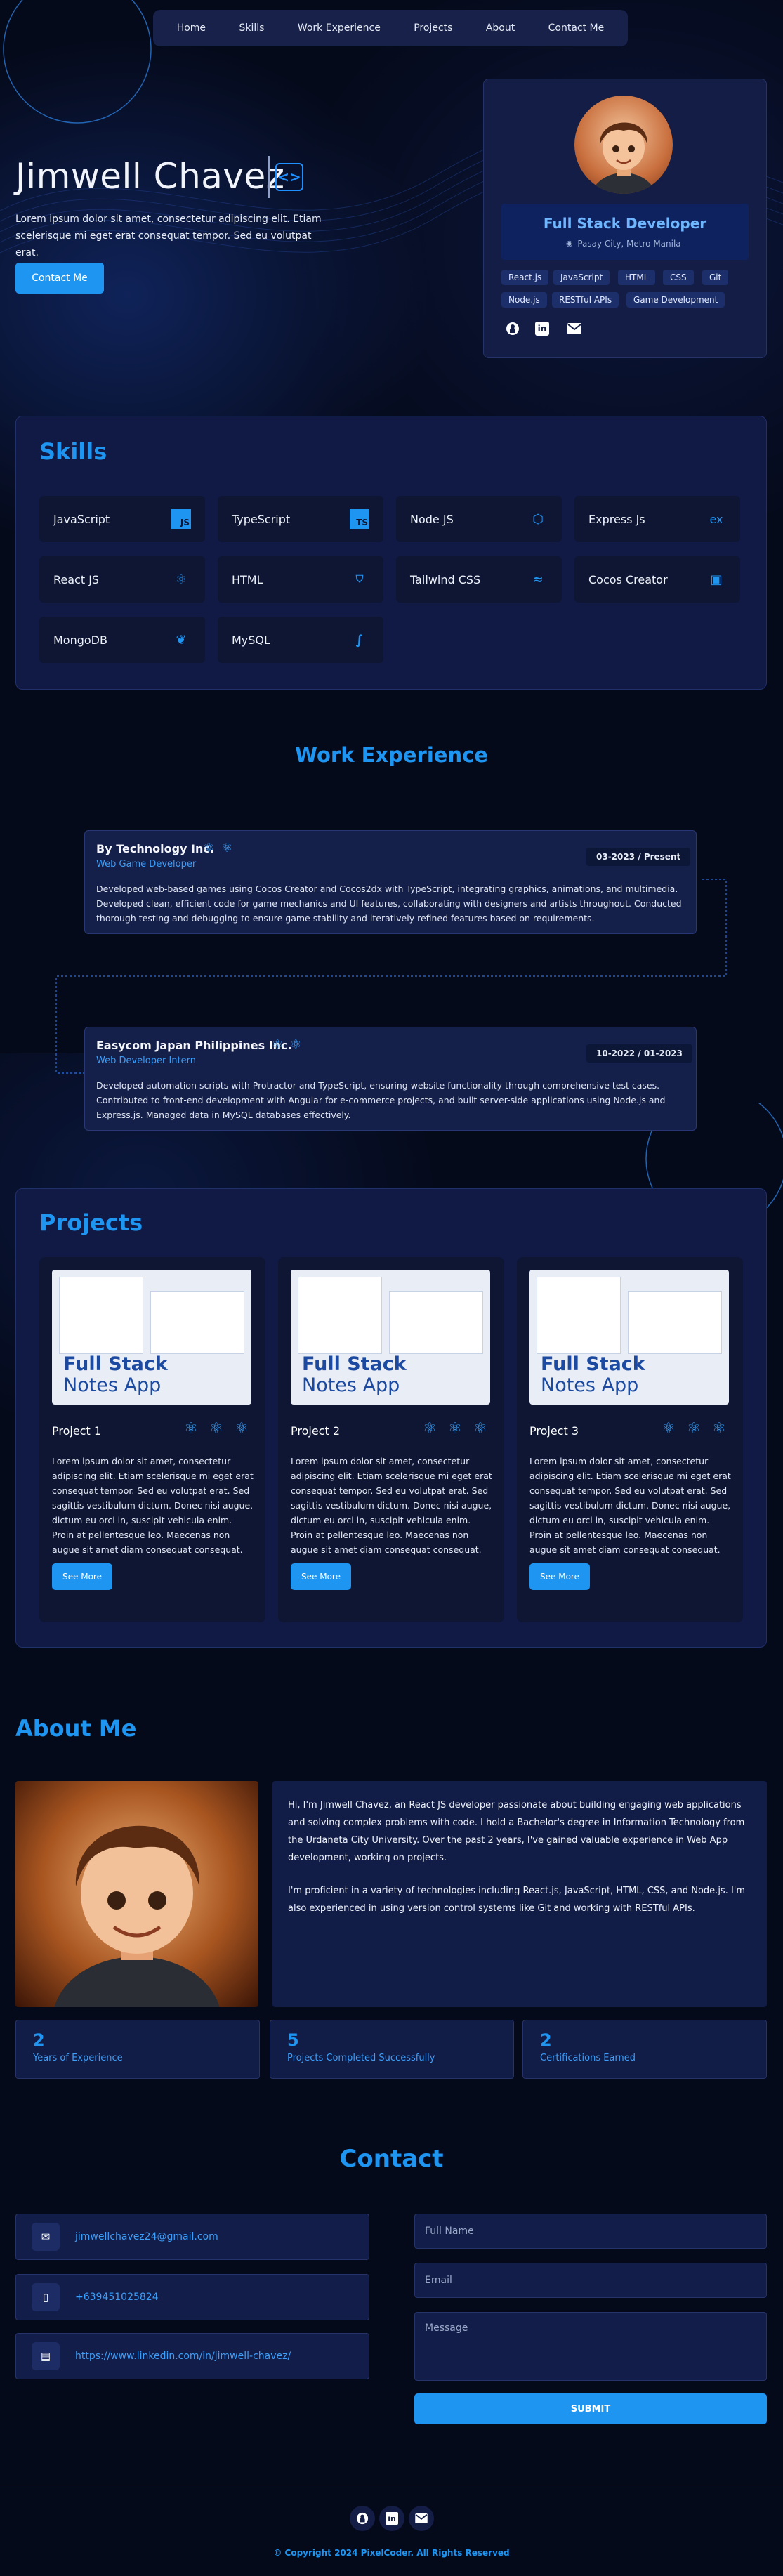 This screenshot has width=783, height=2576. What do you see at coordinates (251, 640) in the screenshot?
I see `skill-label: MySQL` at bounding box center [251, 640].